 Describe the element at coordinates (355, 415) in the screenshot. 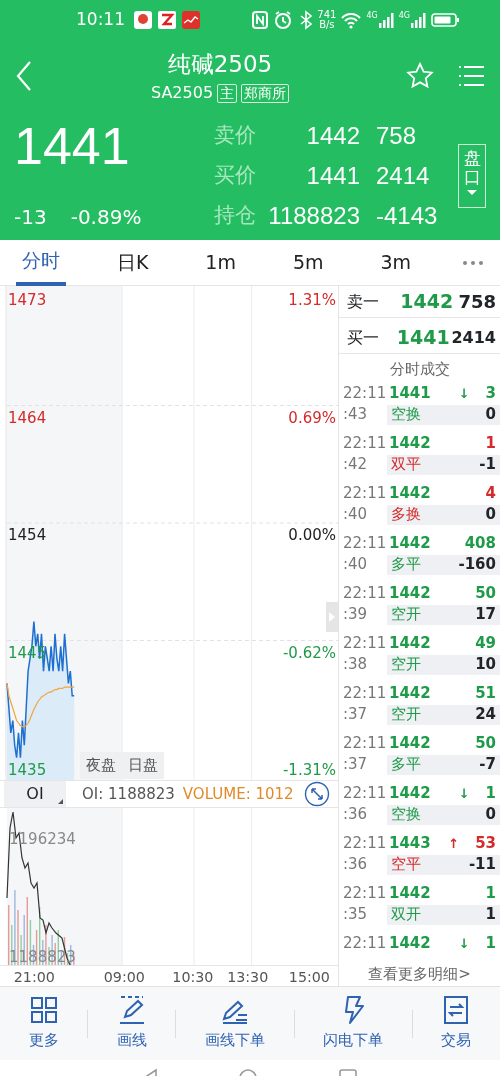

I see `trade-second: :43` at that location.